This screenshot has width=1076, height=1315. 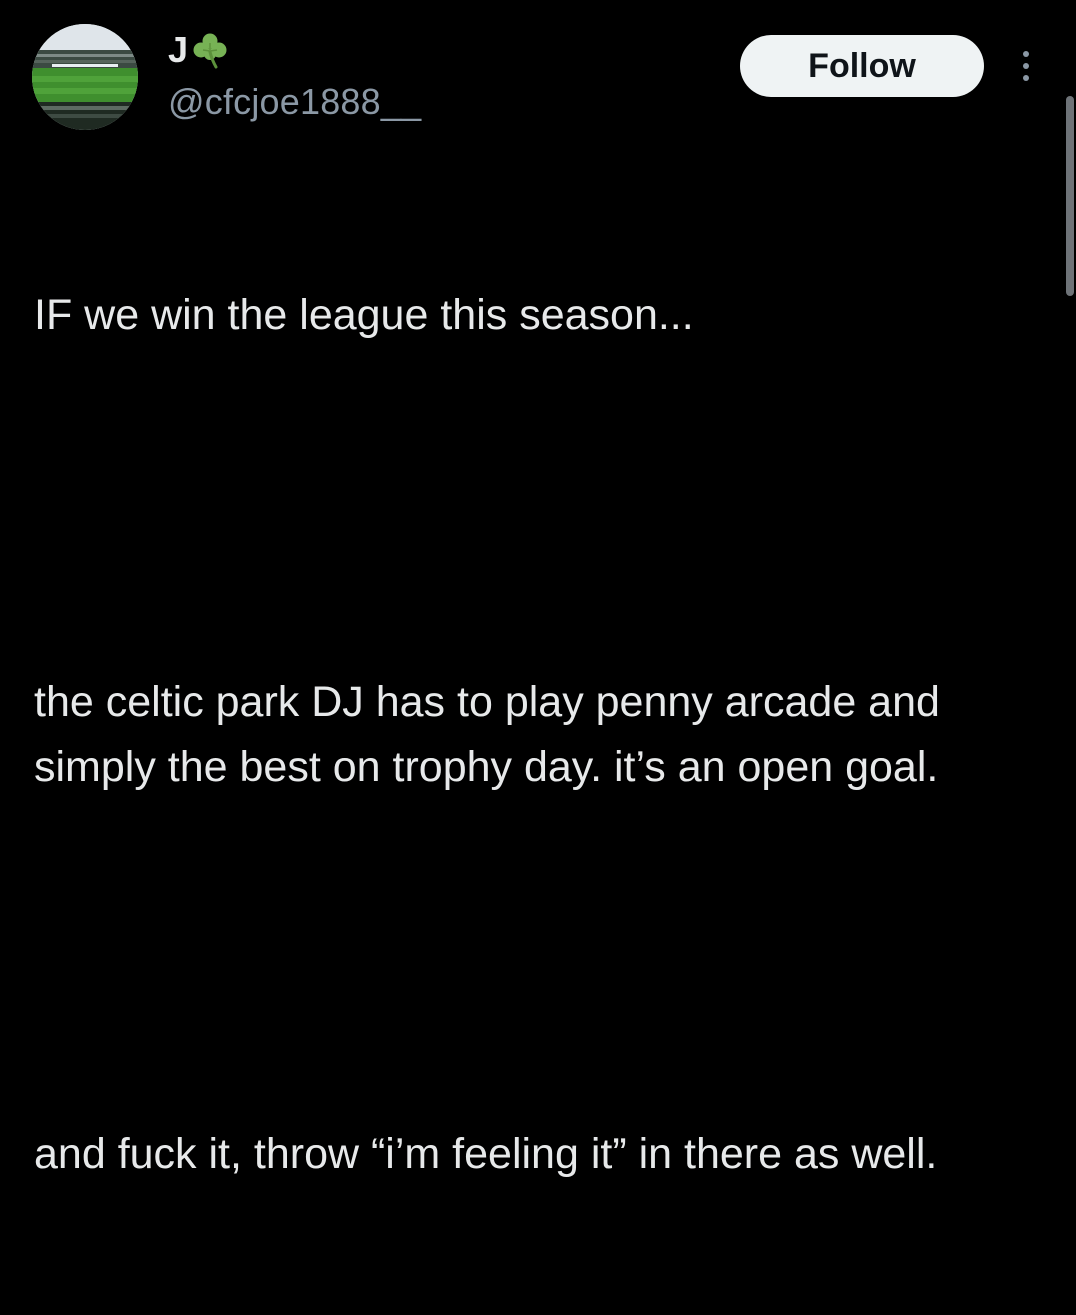 I want to click on author-handle: @cfcjoe1888__, so click(x=294, y=102).